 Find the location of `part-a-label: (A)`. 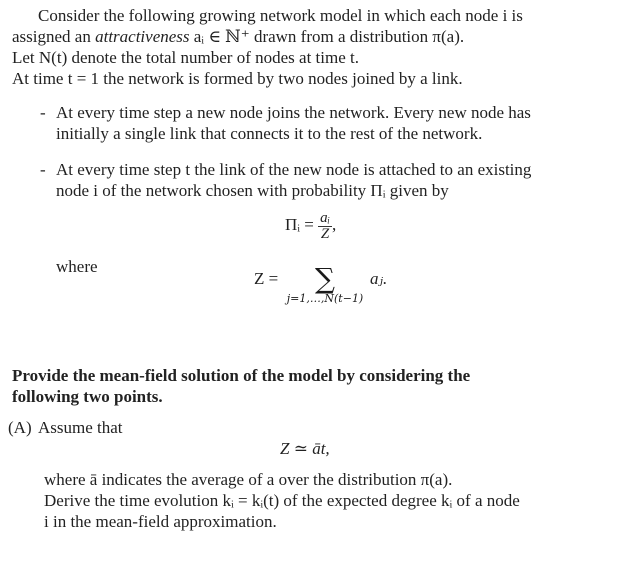

part-a-label: (A) is located at coordinates (20, 427).